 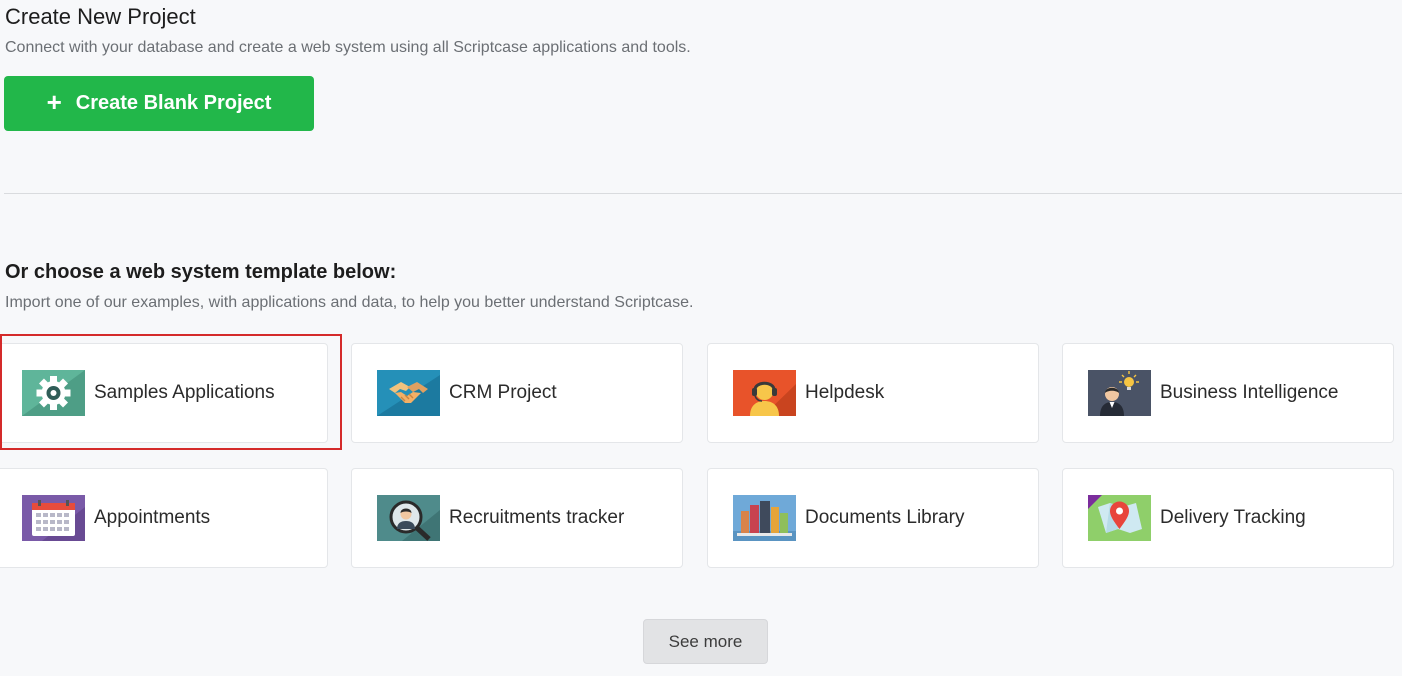 I want to click on template-card-helpdesk: Helpdesk, so click(x=873, y=393).